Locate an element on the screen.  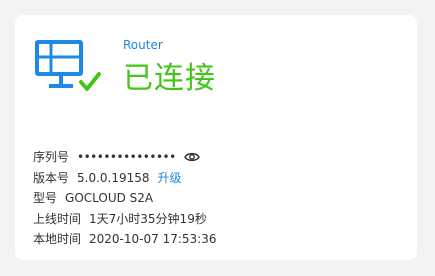
serial-value: ••••••••••••••• is located at coordinates (126, 157).